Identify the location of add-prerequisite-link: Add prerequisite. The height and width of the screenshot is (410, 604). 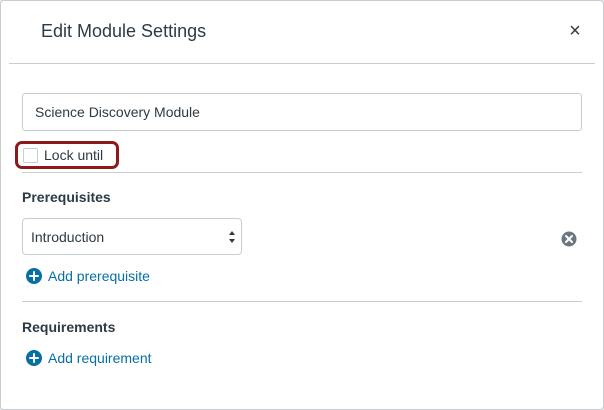
(88, 276).